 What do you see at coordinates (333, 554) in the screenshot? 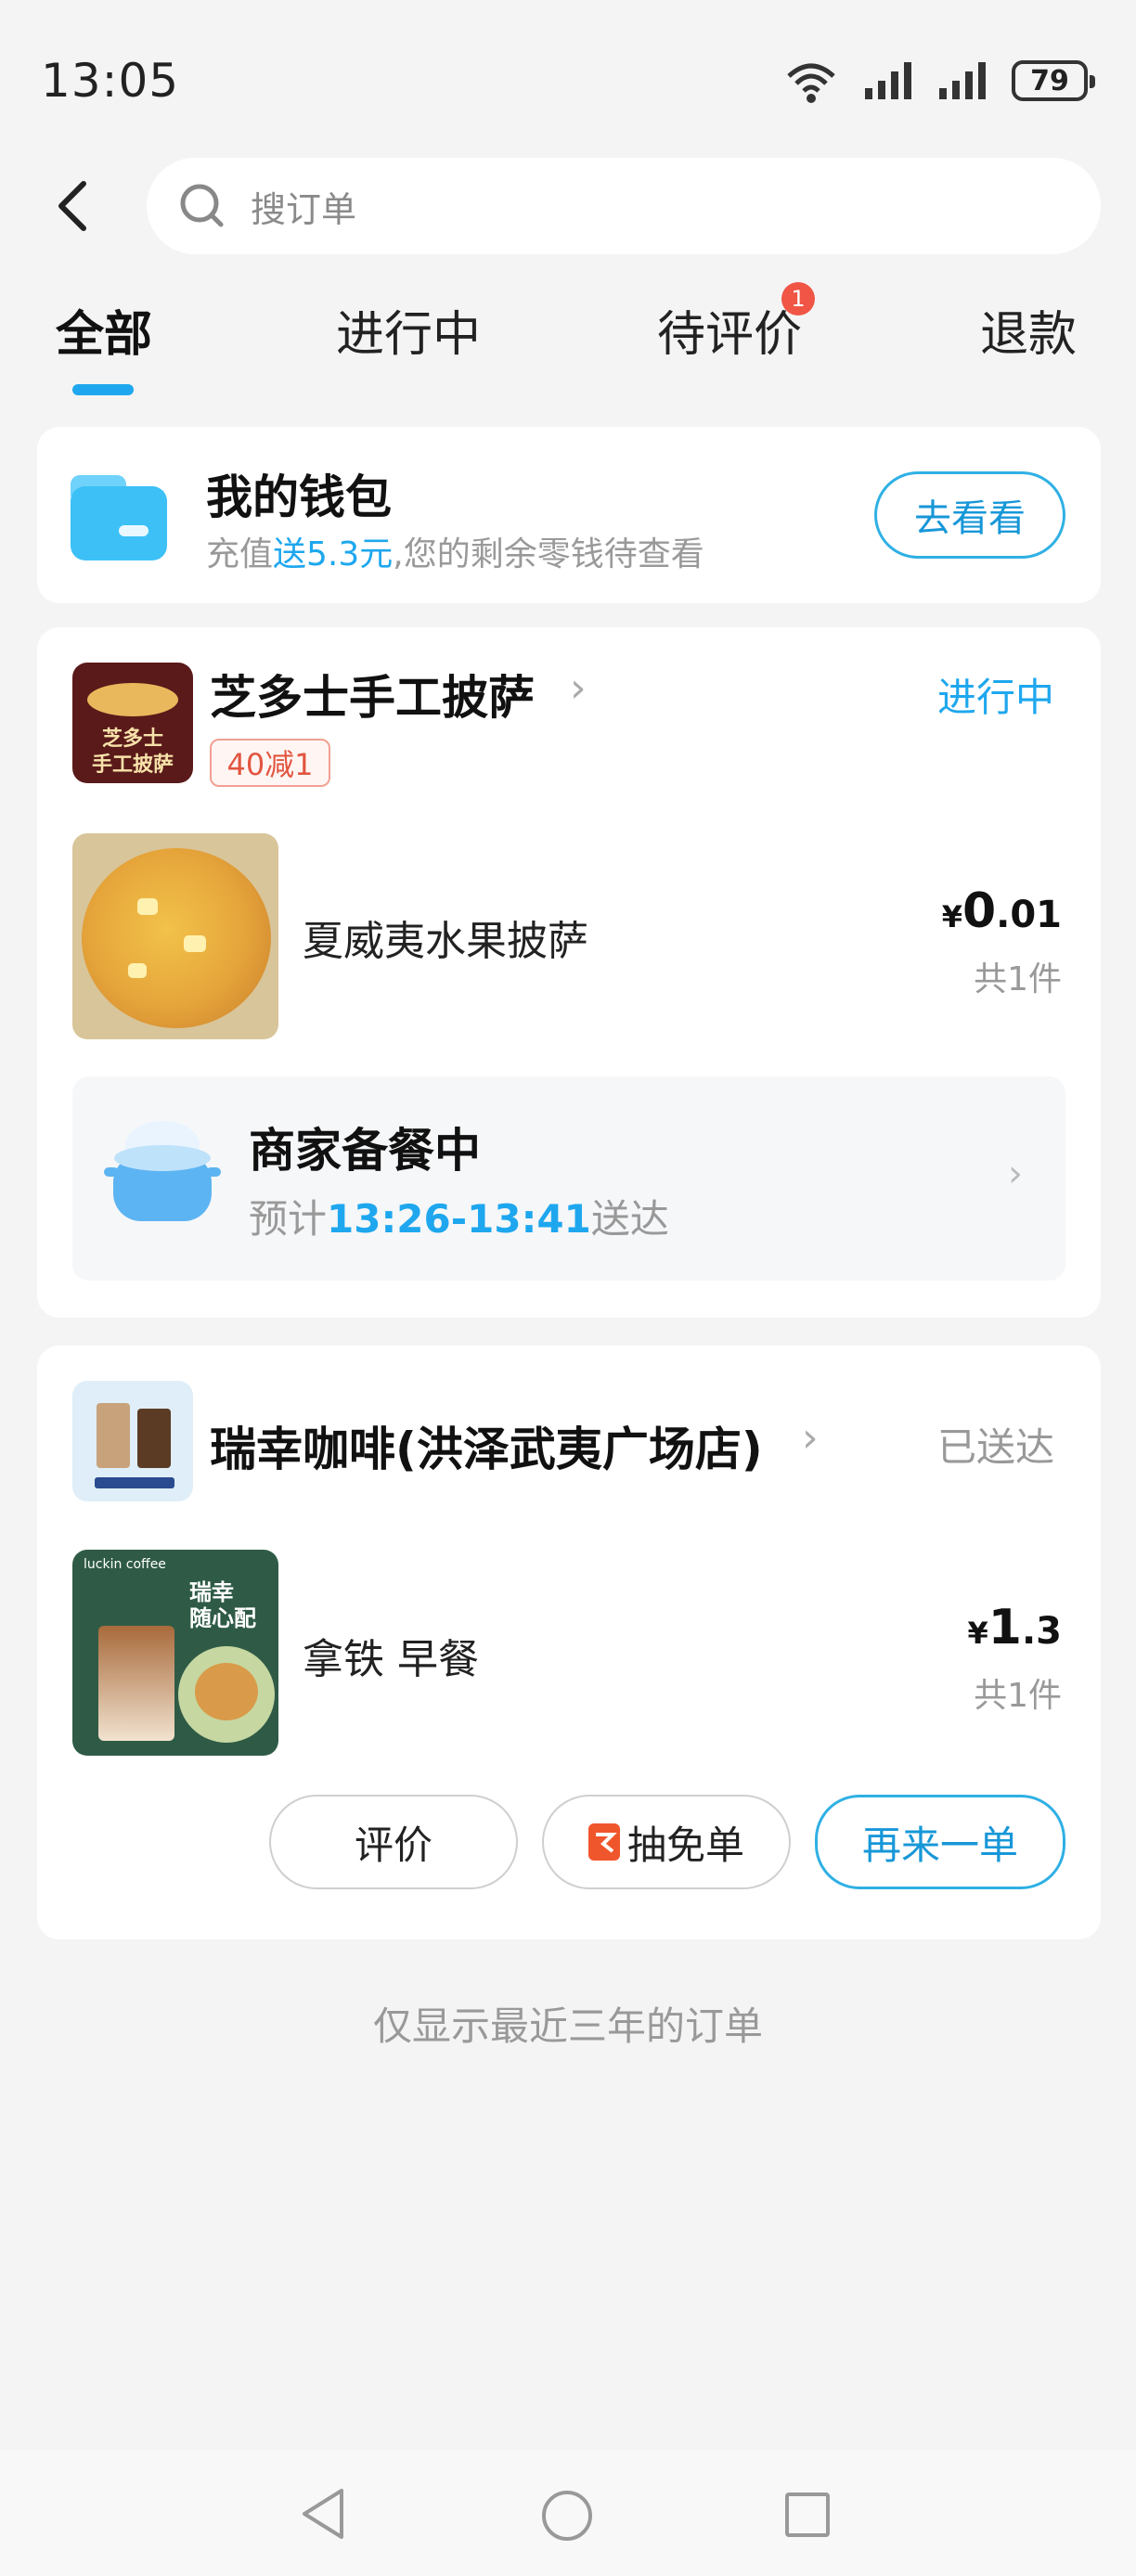
I see `wallet-bonus: 送5.3元` at bounding box center [333, 554].